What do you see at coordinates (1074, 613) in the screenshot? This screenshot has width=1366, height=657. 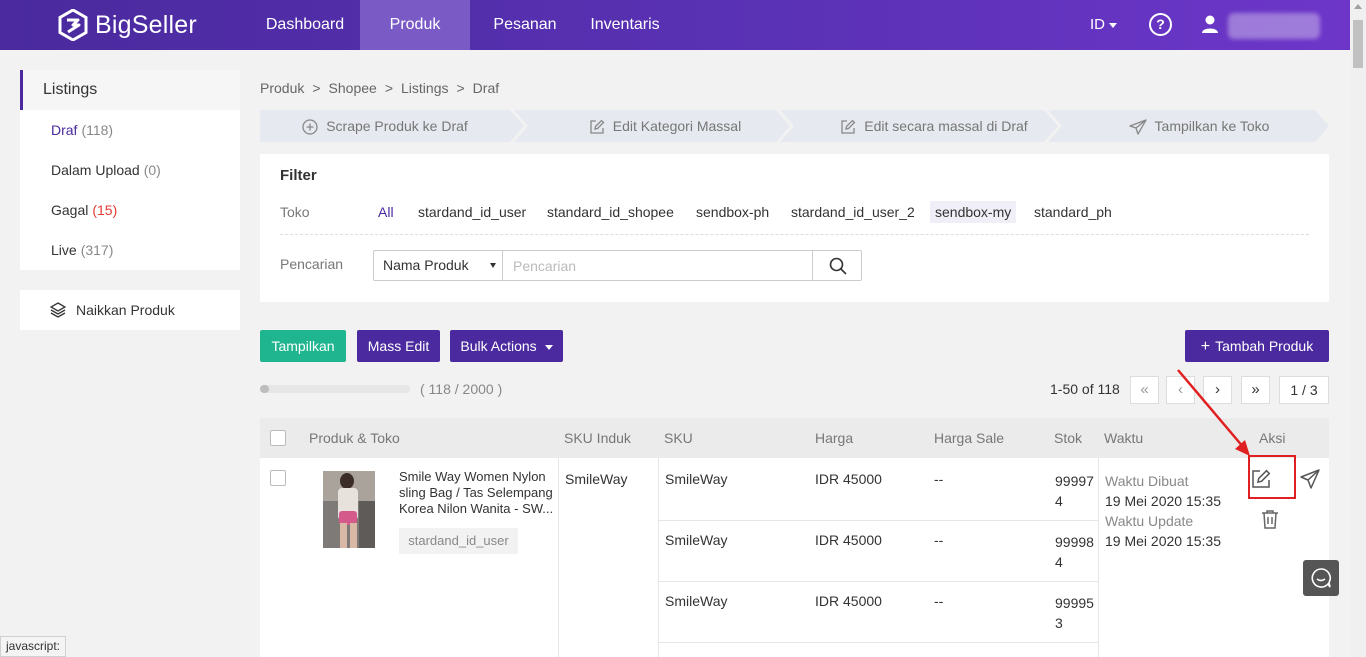 I see `variant-stock: 99995 3` at bounding box center [1074, 613].